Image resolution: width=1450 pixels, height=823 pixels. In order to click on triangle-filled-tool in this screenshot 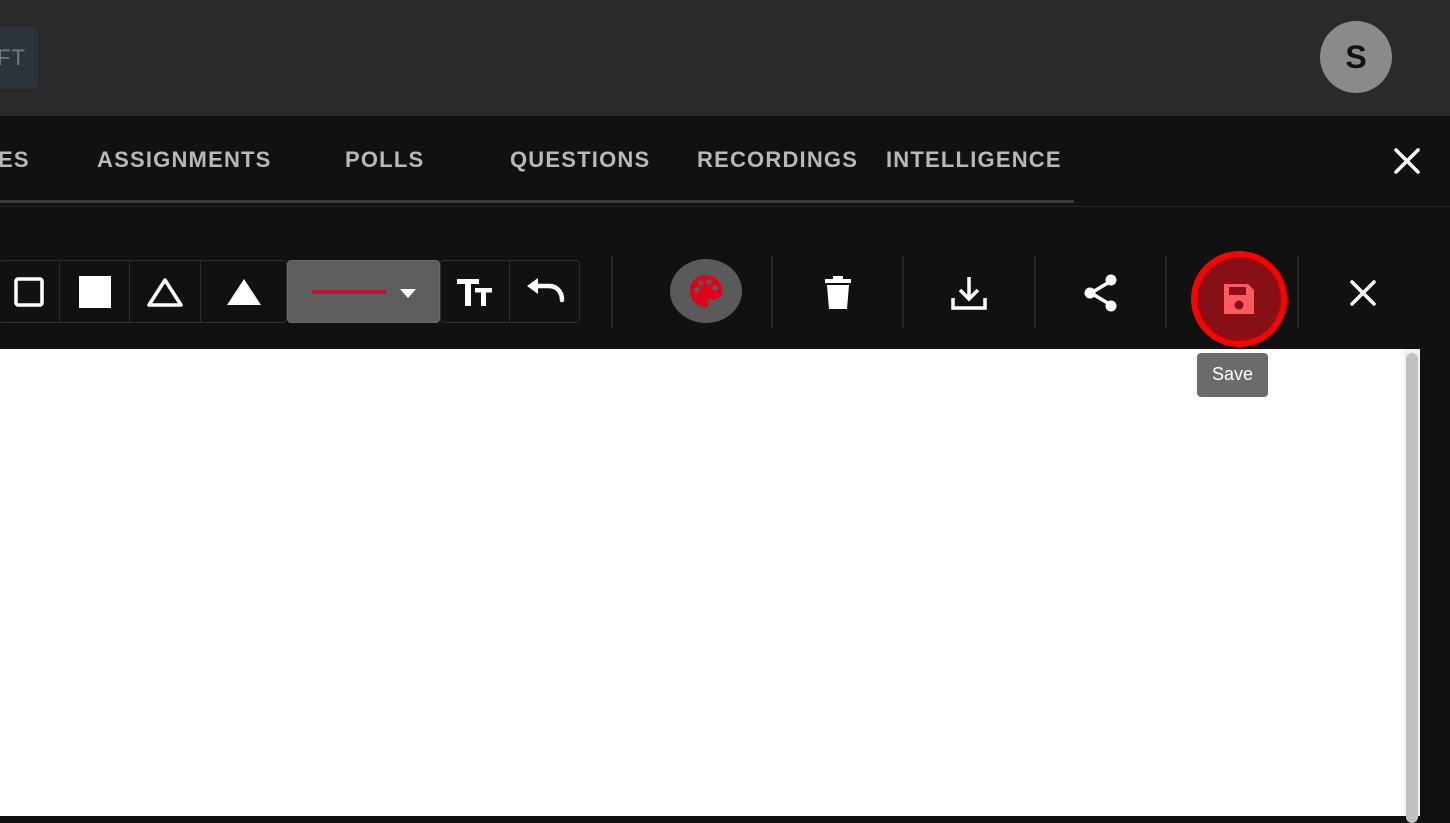, I will do `click(244, 291)`.